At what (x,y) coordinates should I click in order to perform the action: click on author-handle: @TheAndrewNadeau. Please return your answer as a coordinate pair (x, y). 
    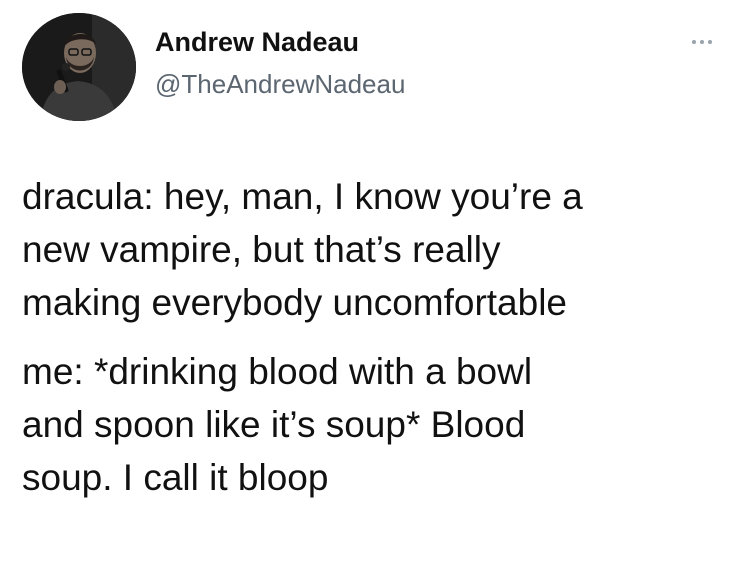
    Looking at the image, I should click on (280, 84).